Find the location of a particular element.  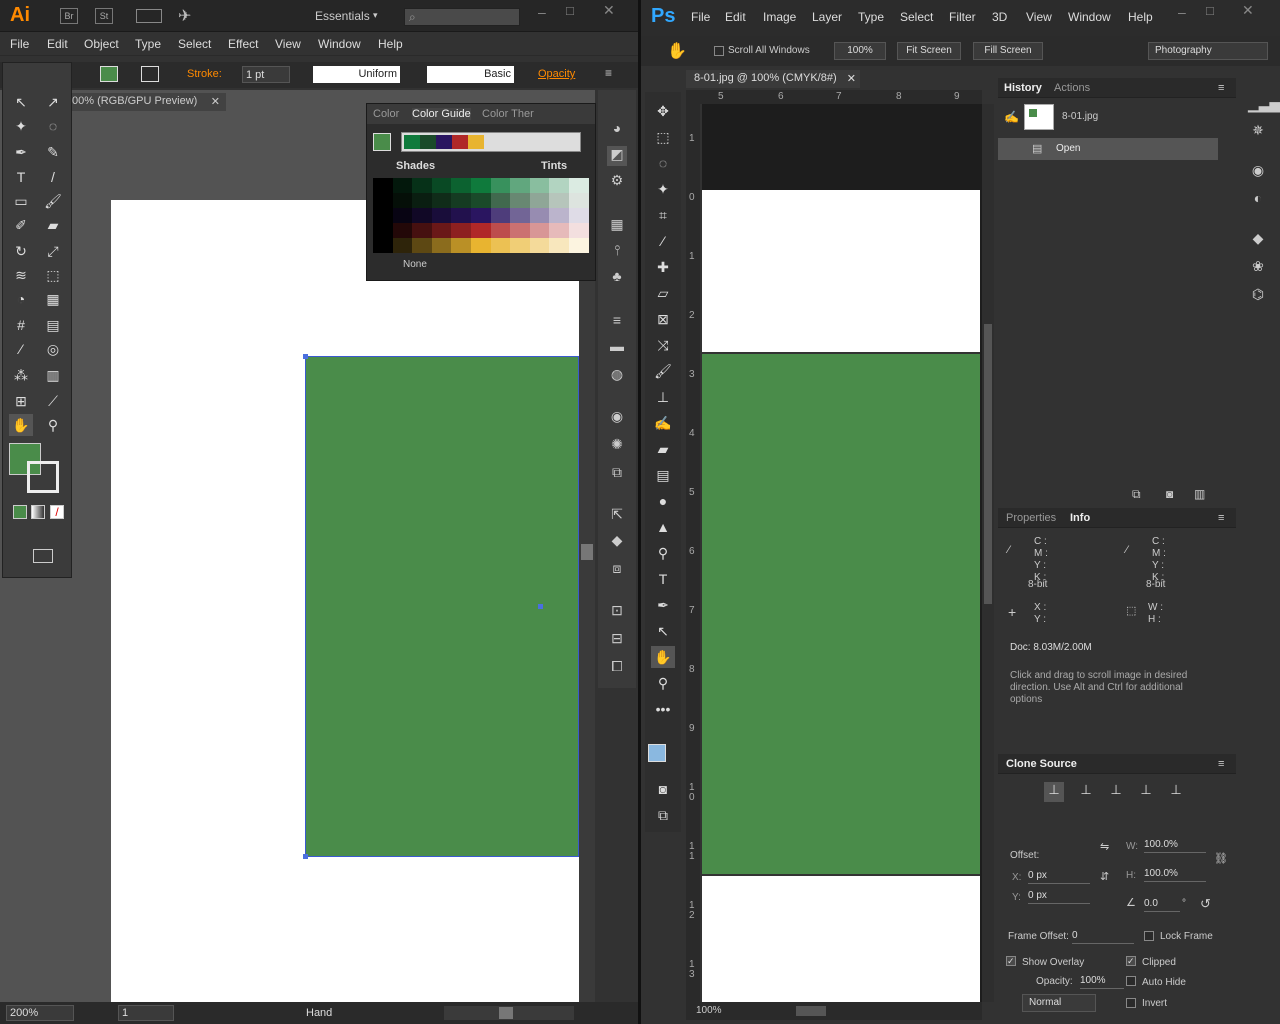

ps-close-button: ✕ is located at coordinates (1248, 10).